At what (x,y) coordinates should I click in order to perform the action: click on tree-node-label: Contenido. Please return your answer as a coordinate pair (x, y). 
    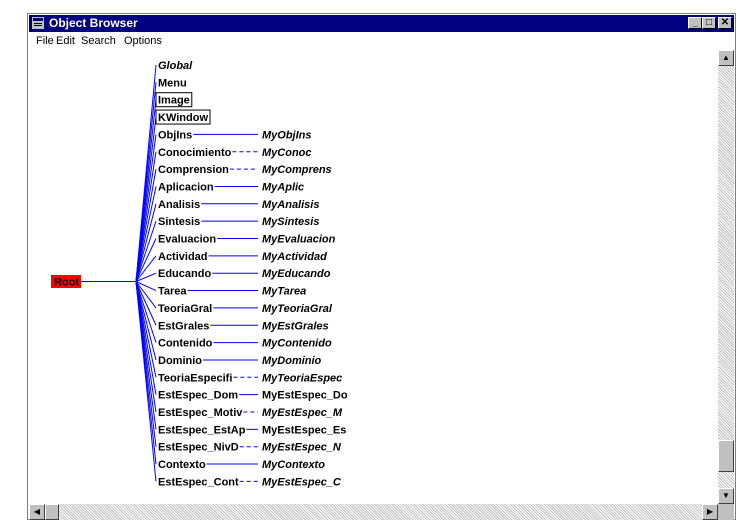
    Looking at the image, I should click on (185, 344).